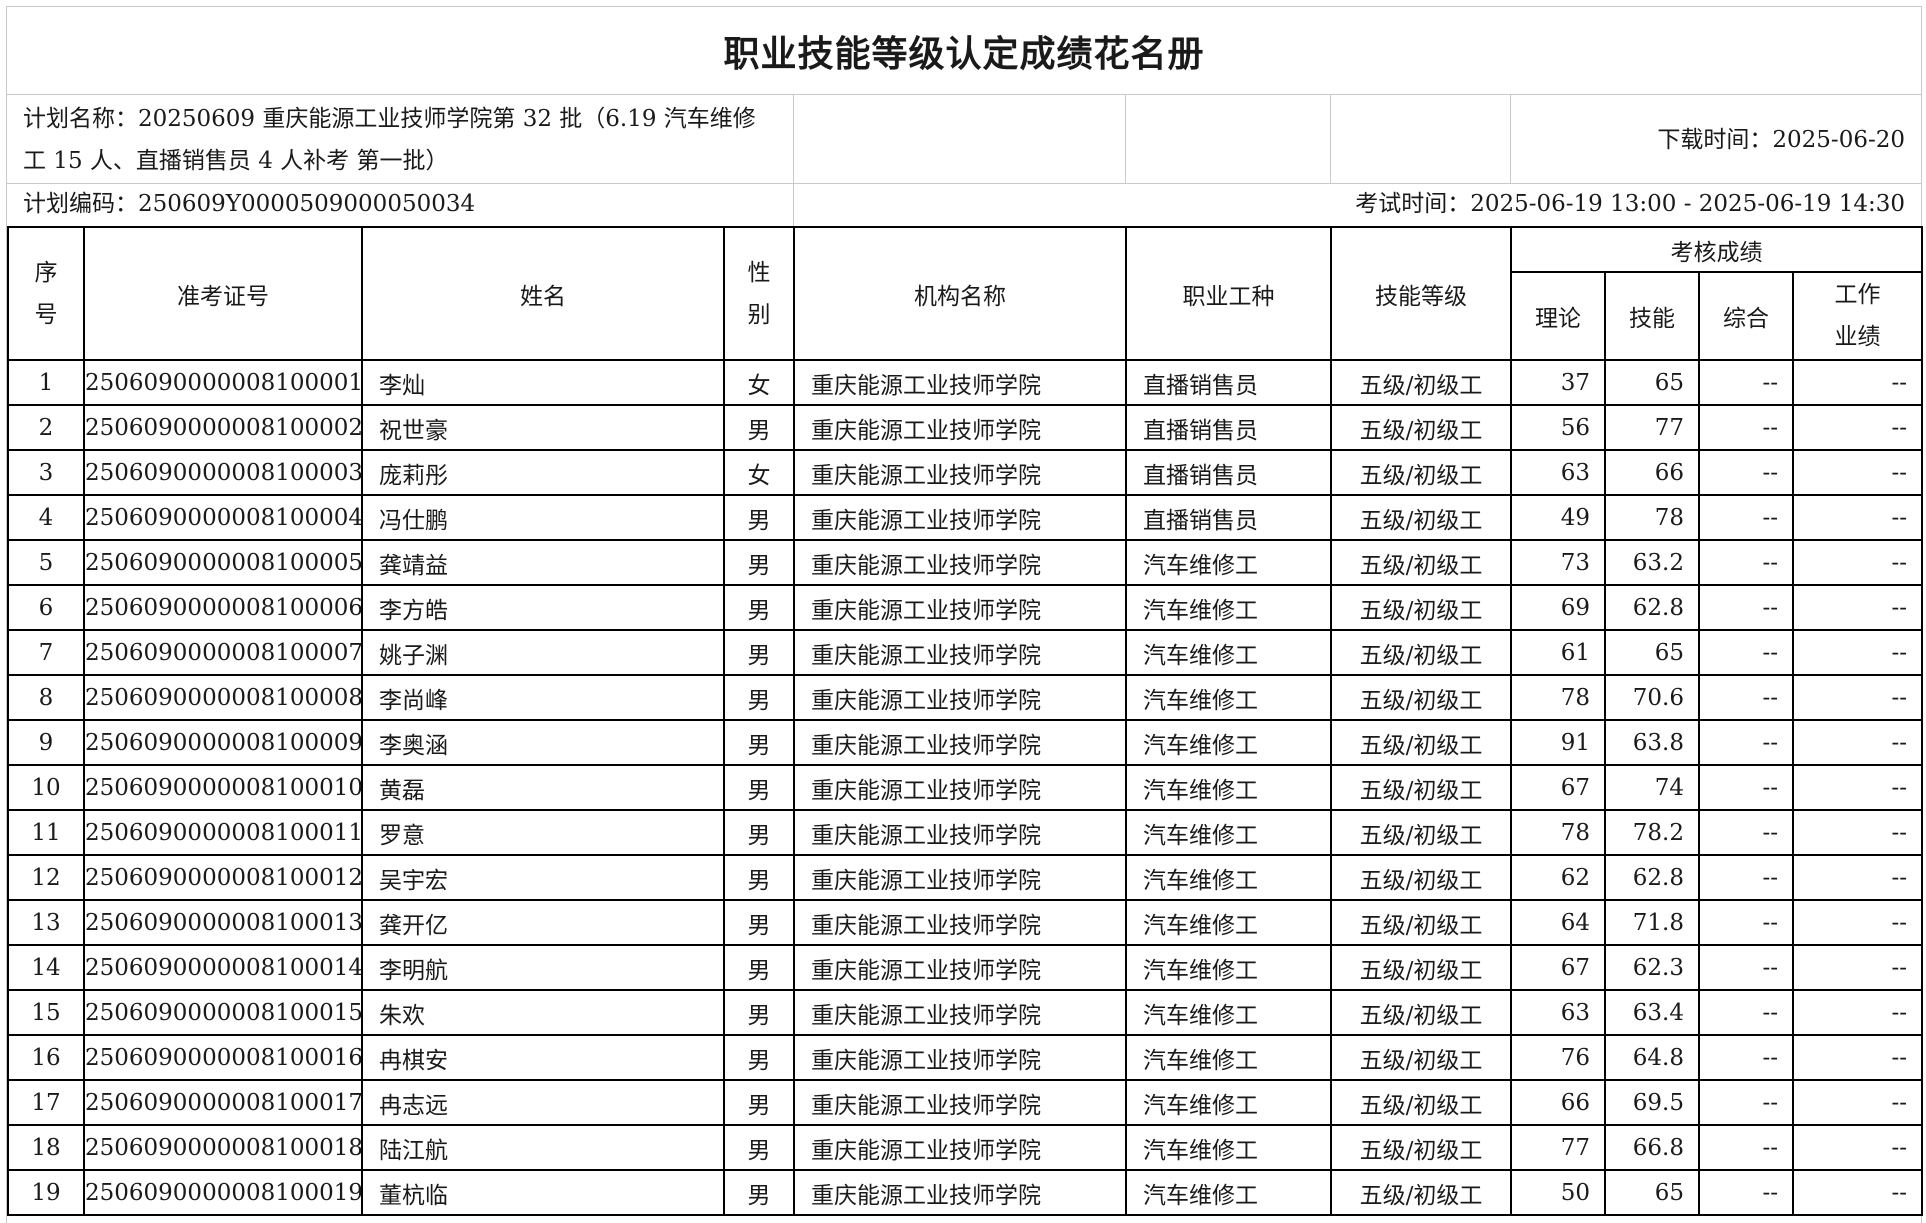  I want to click on cell-name: 龚靖益, so click(543, 562).